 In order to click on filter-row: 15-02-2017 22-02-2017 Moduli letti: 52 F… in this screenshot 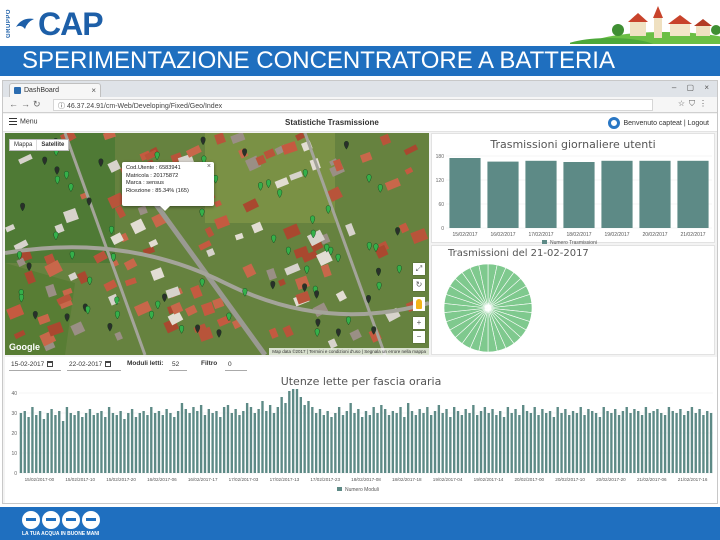, I will do `click(361, 365)`.